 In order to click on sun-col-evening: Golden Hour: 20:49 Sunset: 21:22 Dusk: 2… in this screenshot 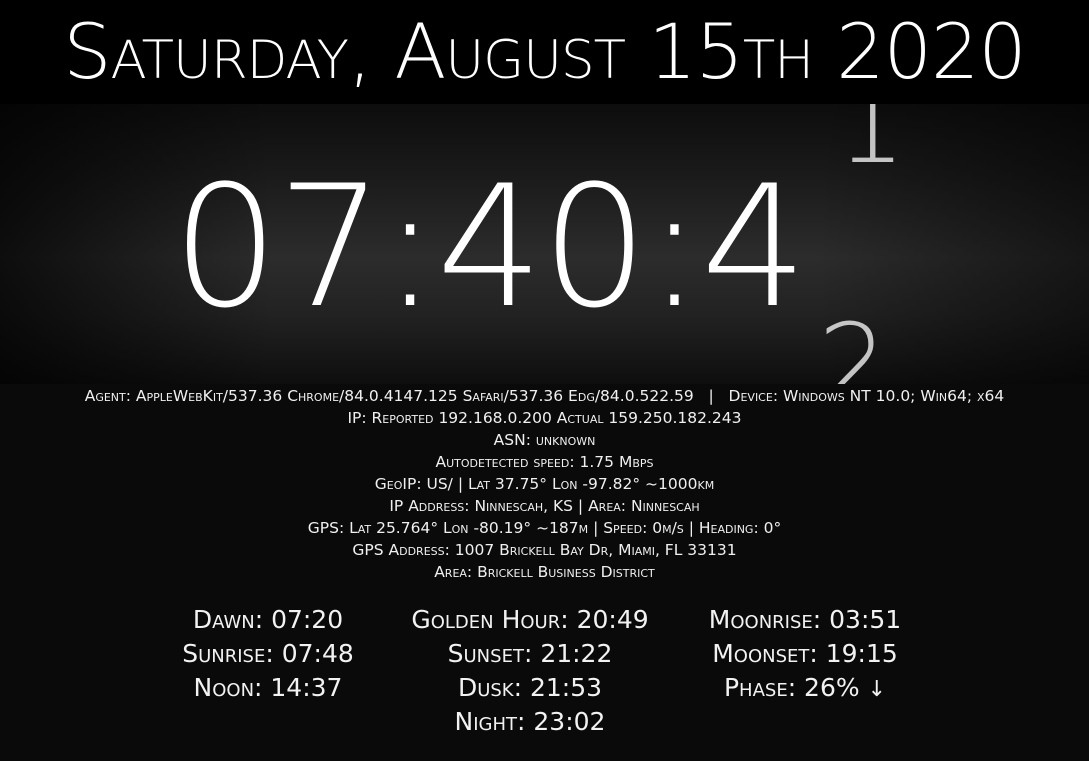, I will do `click(530, 671)`.